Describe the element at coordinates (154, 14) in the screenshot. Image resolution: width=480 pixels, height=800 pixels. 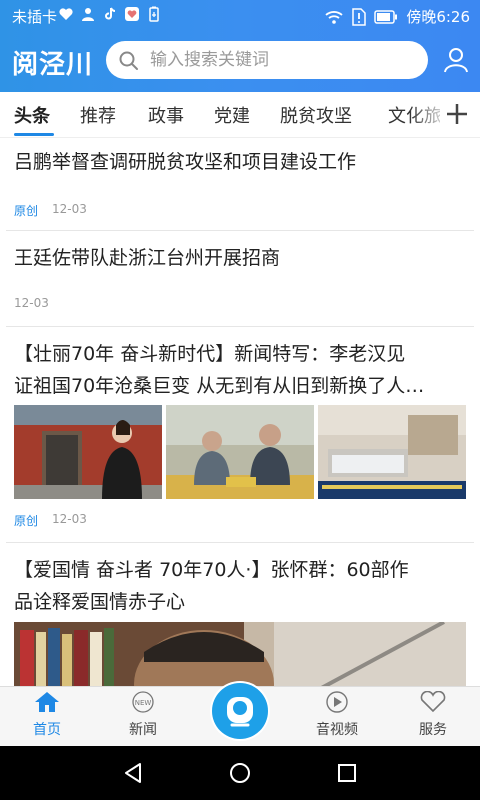
I see `battery-saver-icon` at that location.